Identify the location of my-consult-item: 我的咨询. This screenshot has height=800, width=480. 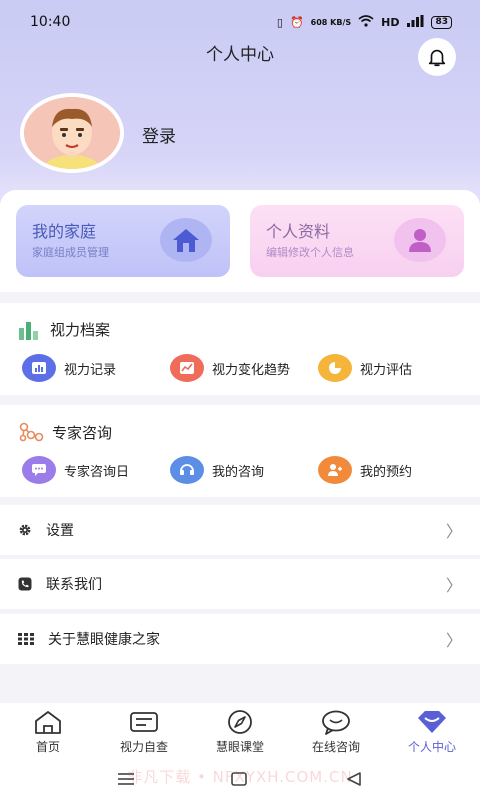
(217, 470).